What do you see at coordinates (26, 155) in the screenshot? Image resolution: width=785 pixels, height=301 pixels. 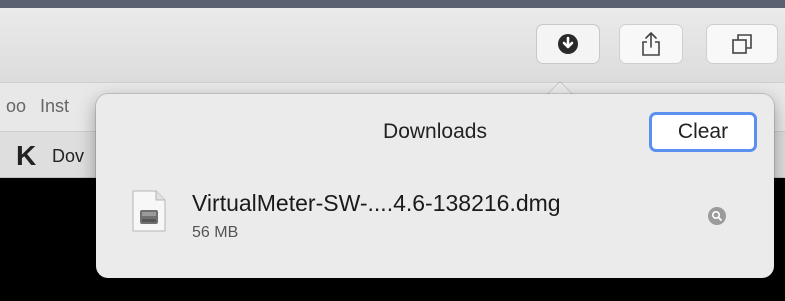 I see `site-favicon-icon: K` at bounding box center [26, 155].